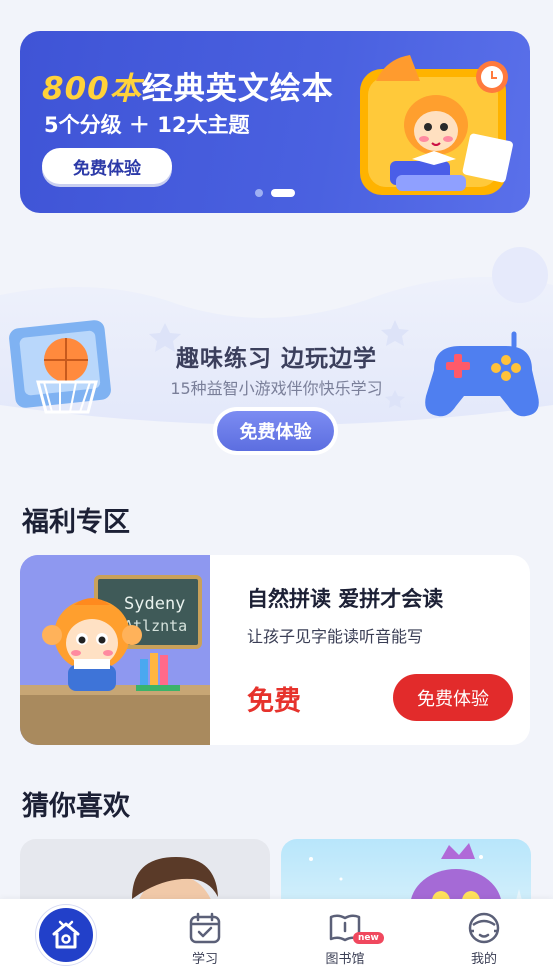  Describe the element at coordinates (345, 959) in the screenshot. I see `tab-library-label: 图书馆` at that location.